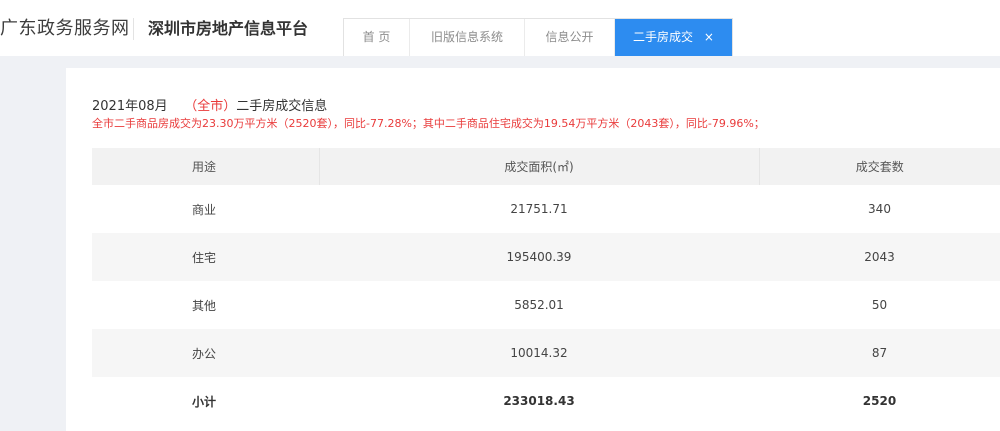 The image size is (1000, 431). I want to click on cell-use: 住宅, so click(205, 257).